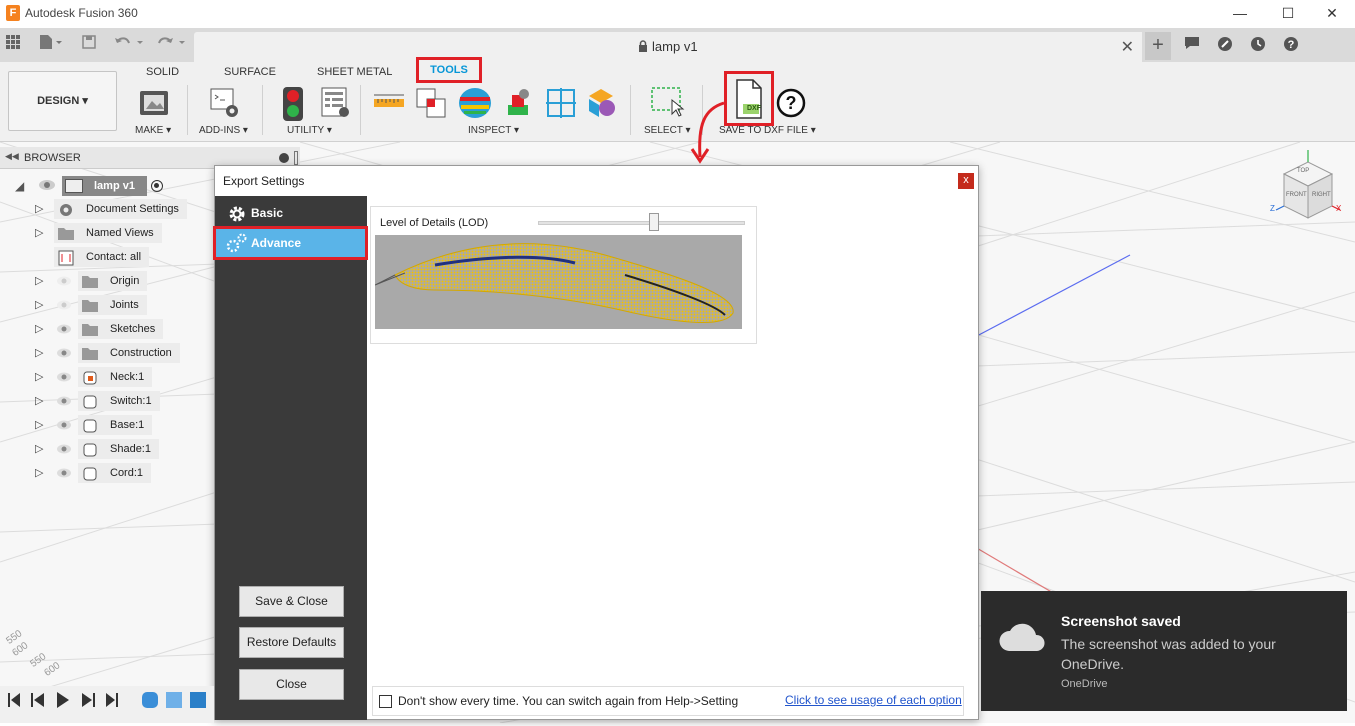  I want to click on undo-icon, so click(130, 45).